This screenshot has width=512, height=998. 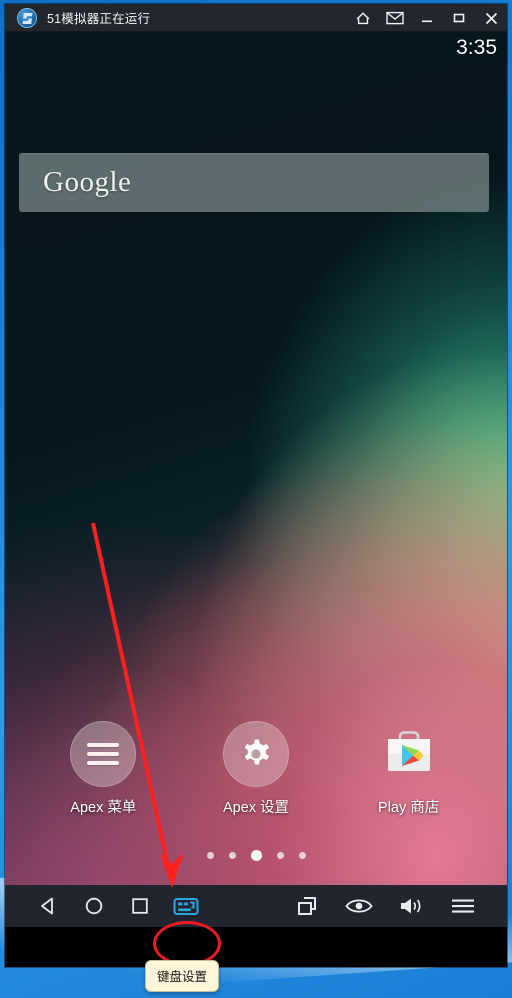 I want to click on home-app-row: Apex 菜单 Apex 设置 Play 商店, so click(x=256, y=769).